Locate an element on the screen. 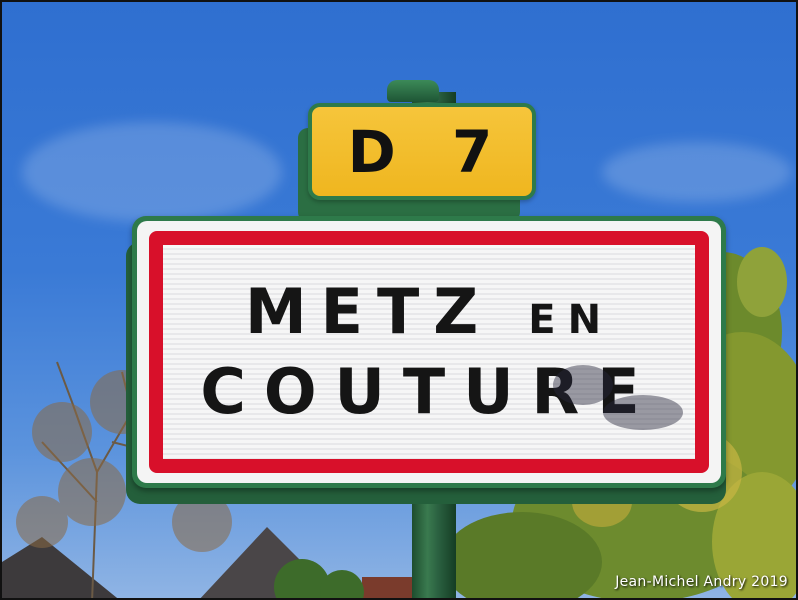 This screenshot has height=600, width=798. town-name-metz: METZ is located at coordinates (368, 311).